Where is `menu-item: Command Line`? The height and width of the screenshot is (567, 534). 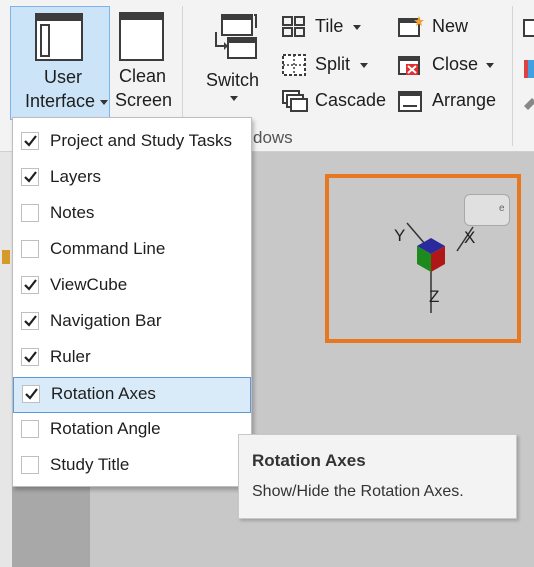 menu-item: Command Line is located at coordinates (132, 251).